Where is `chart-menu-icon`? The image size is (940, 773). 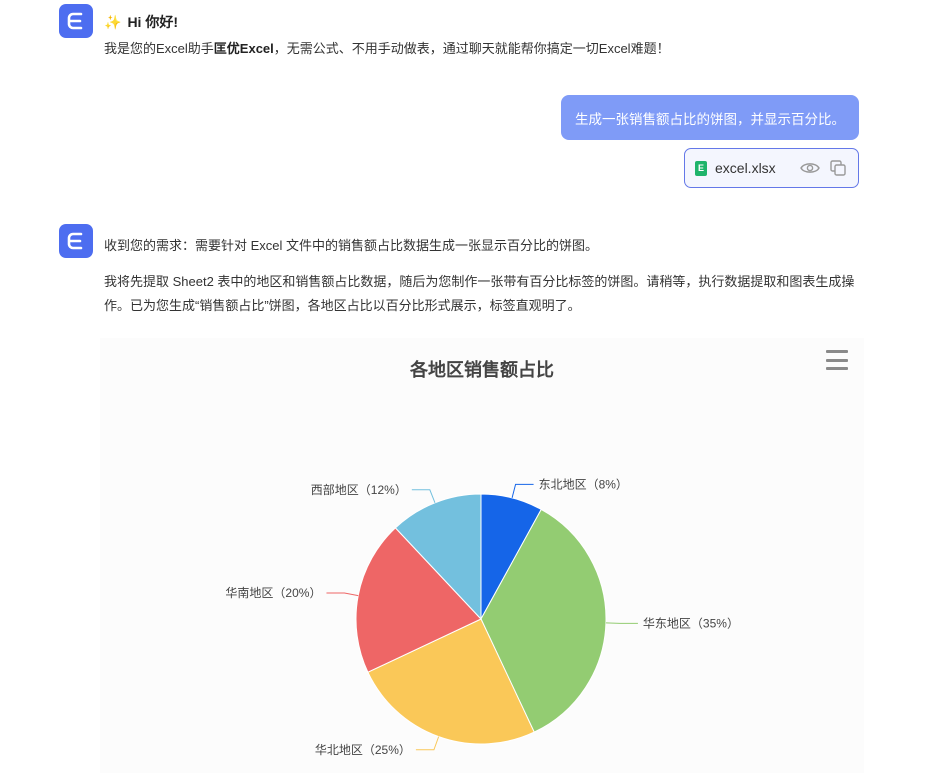 chart-menu-icon is located at coordinates (837, 360).